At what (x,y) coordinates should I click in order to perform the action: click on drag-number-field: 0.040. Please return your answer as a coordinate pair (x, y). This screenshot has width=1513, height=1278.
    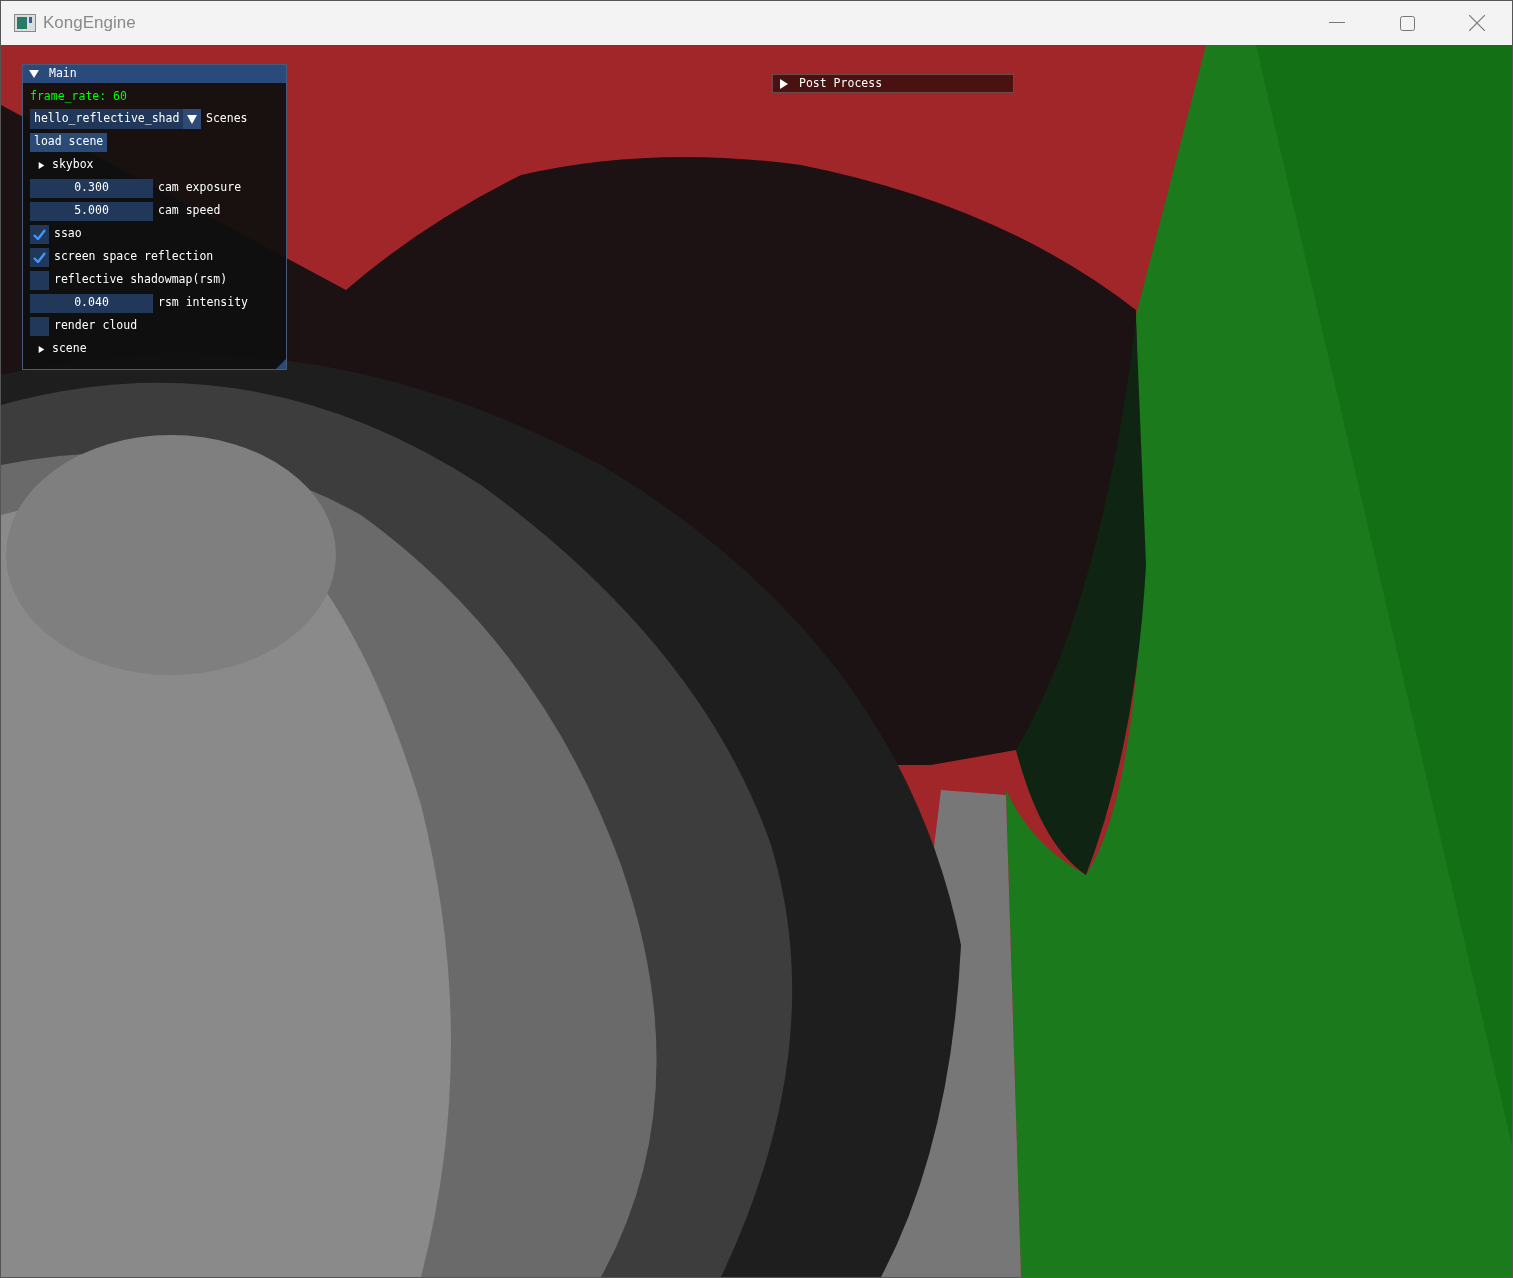
    Looking at the image, I should click on (91, 303).